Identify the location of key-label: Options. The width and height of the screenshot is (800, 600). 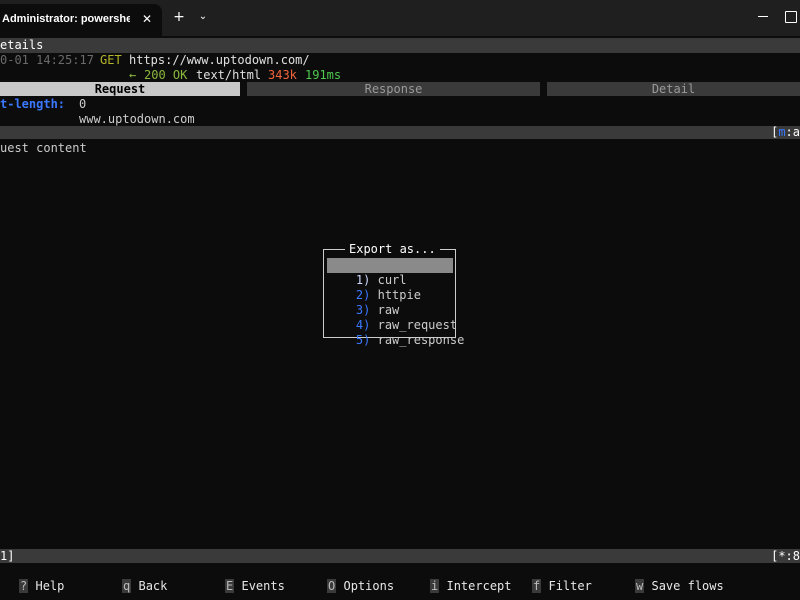
(369, 586).